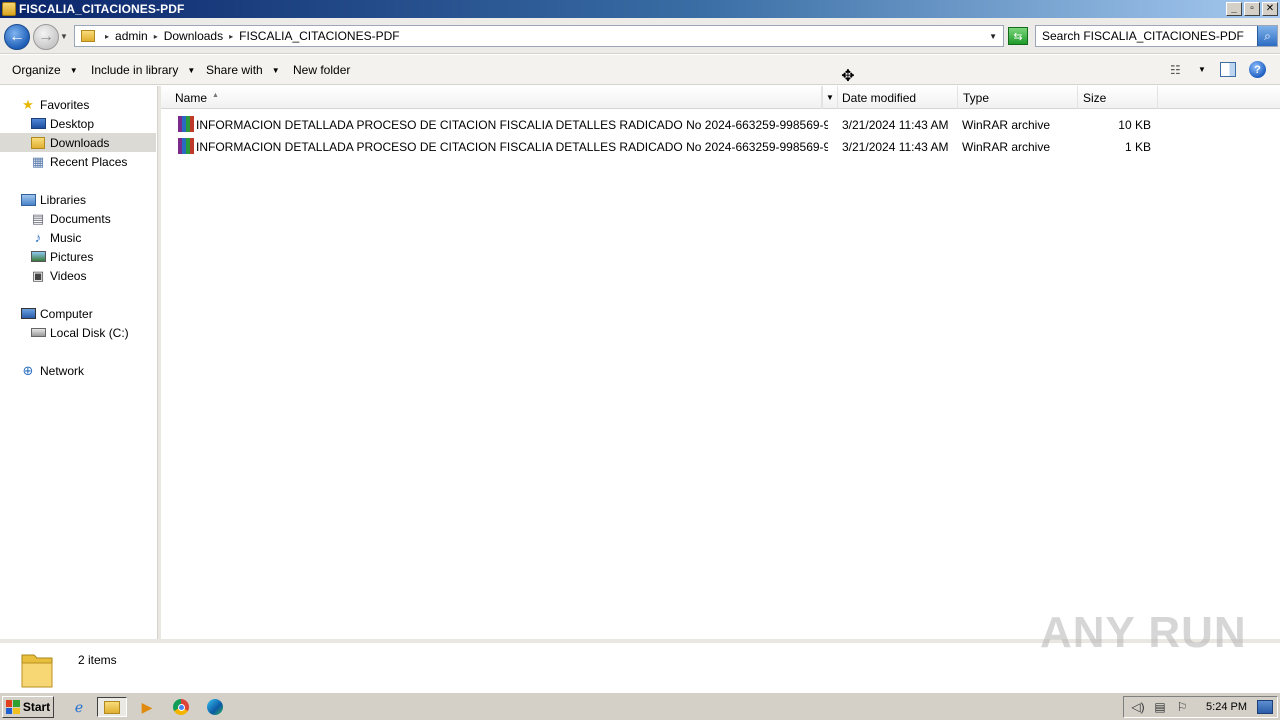 The height and width of the screenshot is (720, 1280). I want to click on breadcrumb-admin: admin, so click(131, 36).